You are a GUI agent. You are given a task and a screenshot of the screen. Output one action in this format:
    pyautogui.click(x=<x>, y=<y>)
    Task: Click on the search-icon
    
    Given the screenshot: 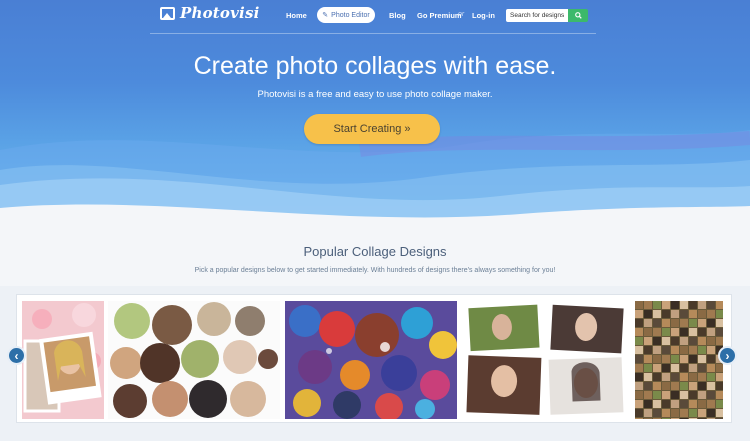 What is the action you would take?
    pyautogui.click(x=578, y=15)
    